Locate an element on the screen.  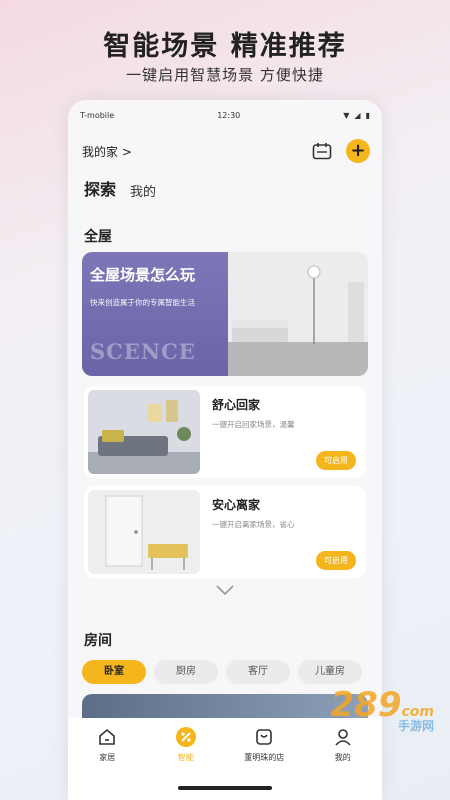
signal-icon: ◢ is located at coordinates (357, 115).